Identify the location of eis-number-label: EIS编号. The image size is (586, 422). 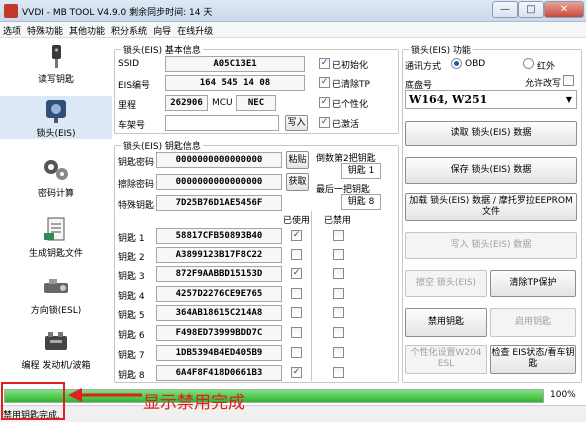
(134, 86).